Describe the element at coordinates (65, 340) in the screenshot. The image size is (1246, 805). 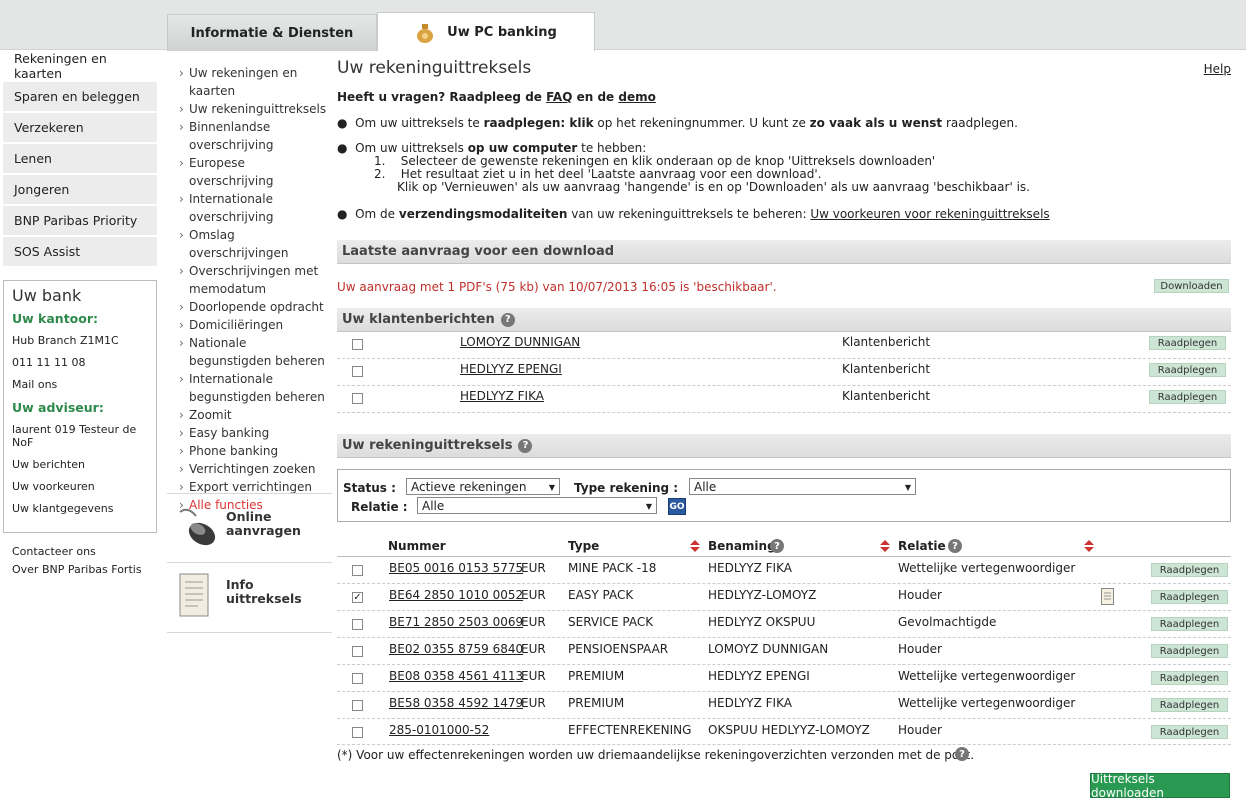
I see `branch-name: Hub Branch Z1M1C` at that location.